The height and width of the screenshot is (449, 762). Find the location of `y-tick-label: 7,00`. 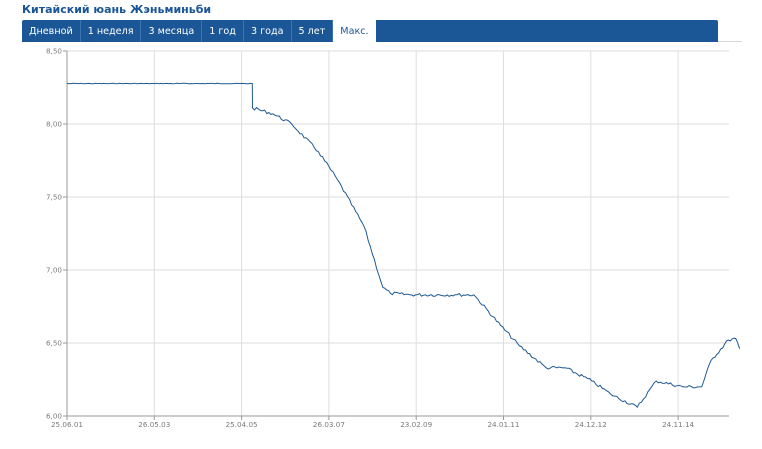

y-tick-label: 7,00 is located at coordinates (54, 270).